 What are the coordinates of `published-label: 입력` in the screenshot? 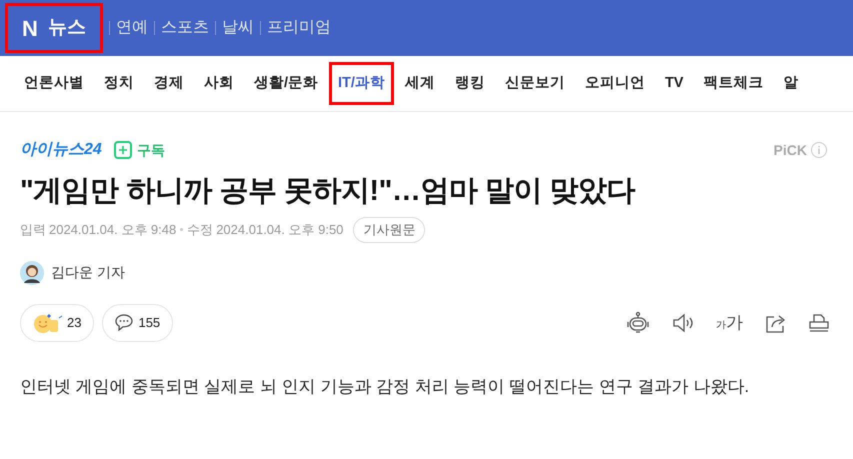 It's located at (33, 230).